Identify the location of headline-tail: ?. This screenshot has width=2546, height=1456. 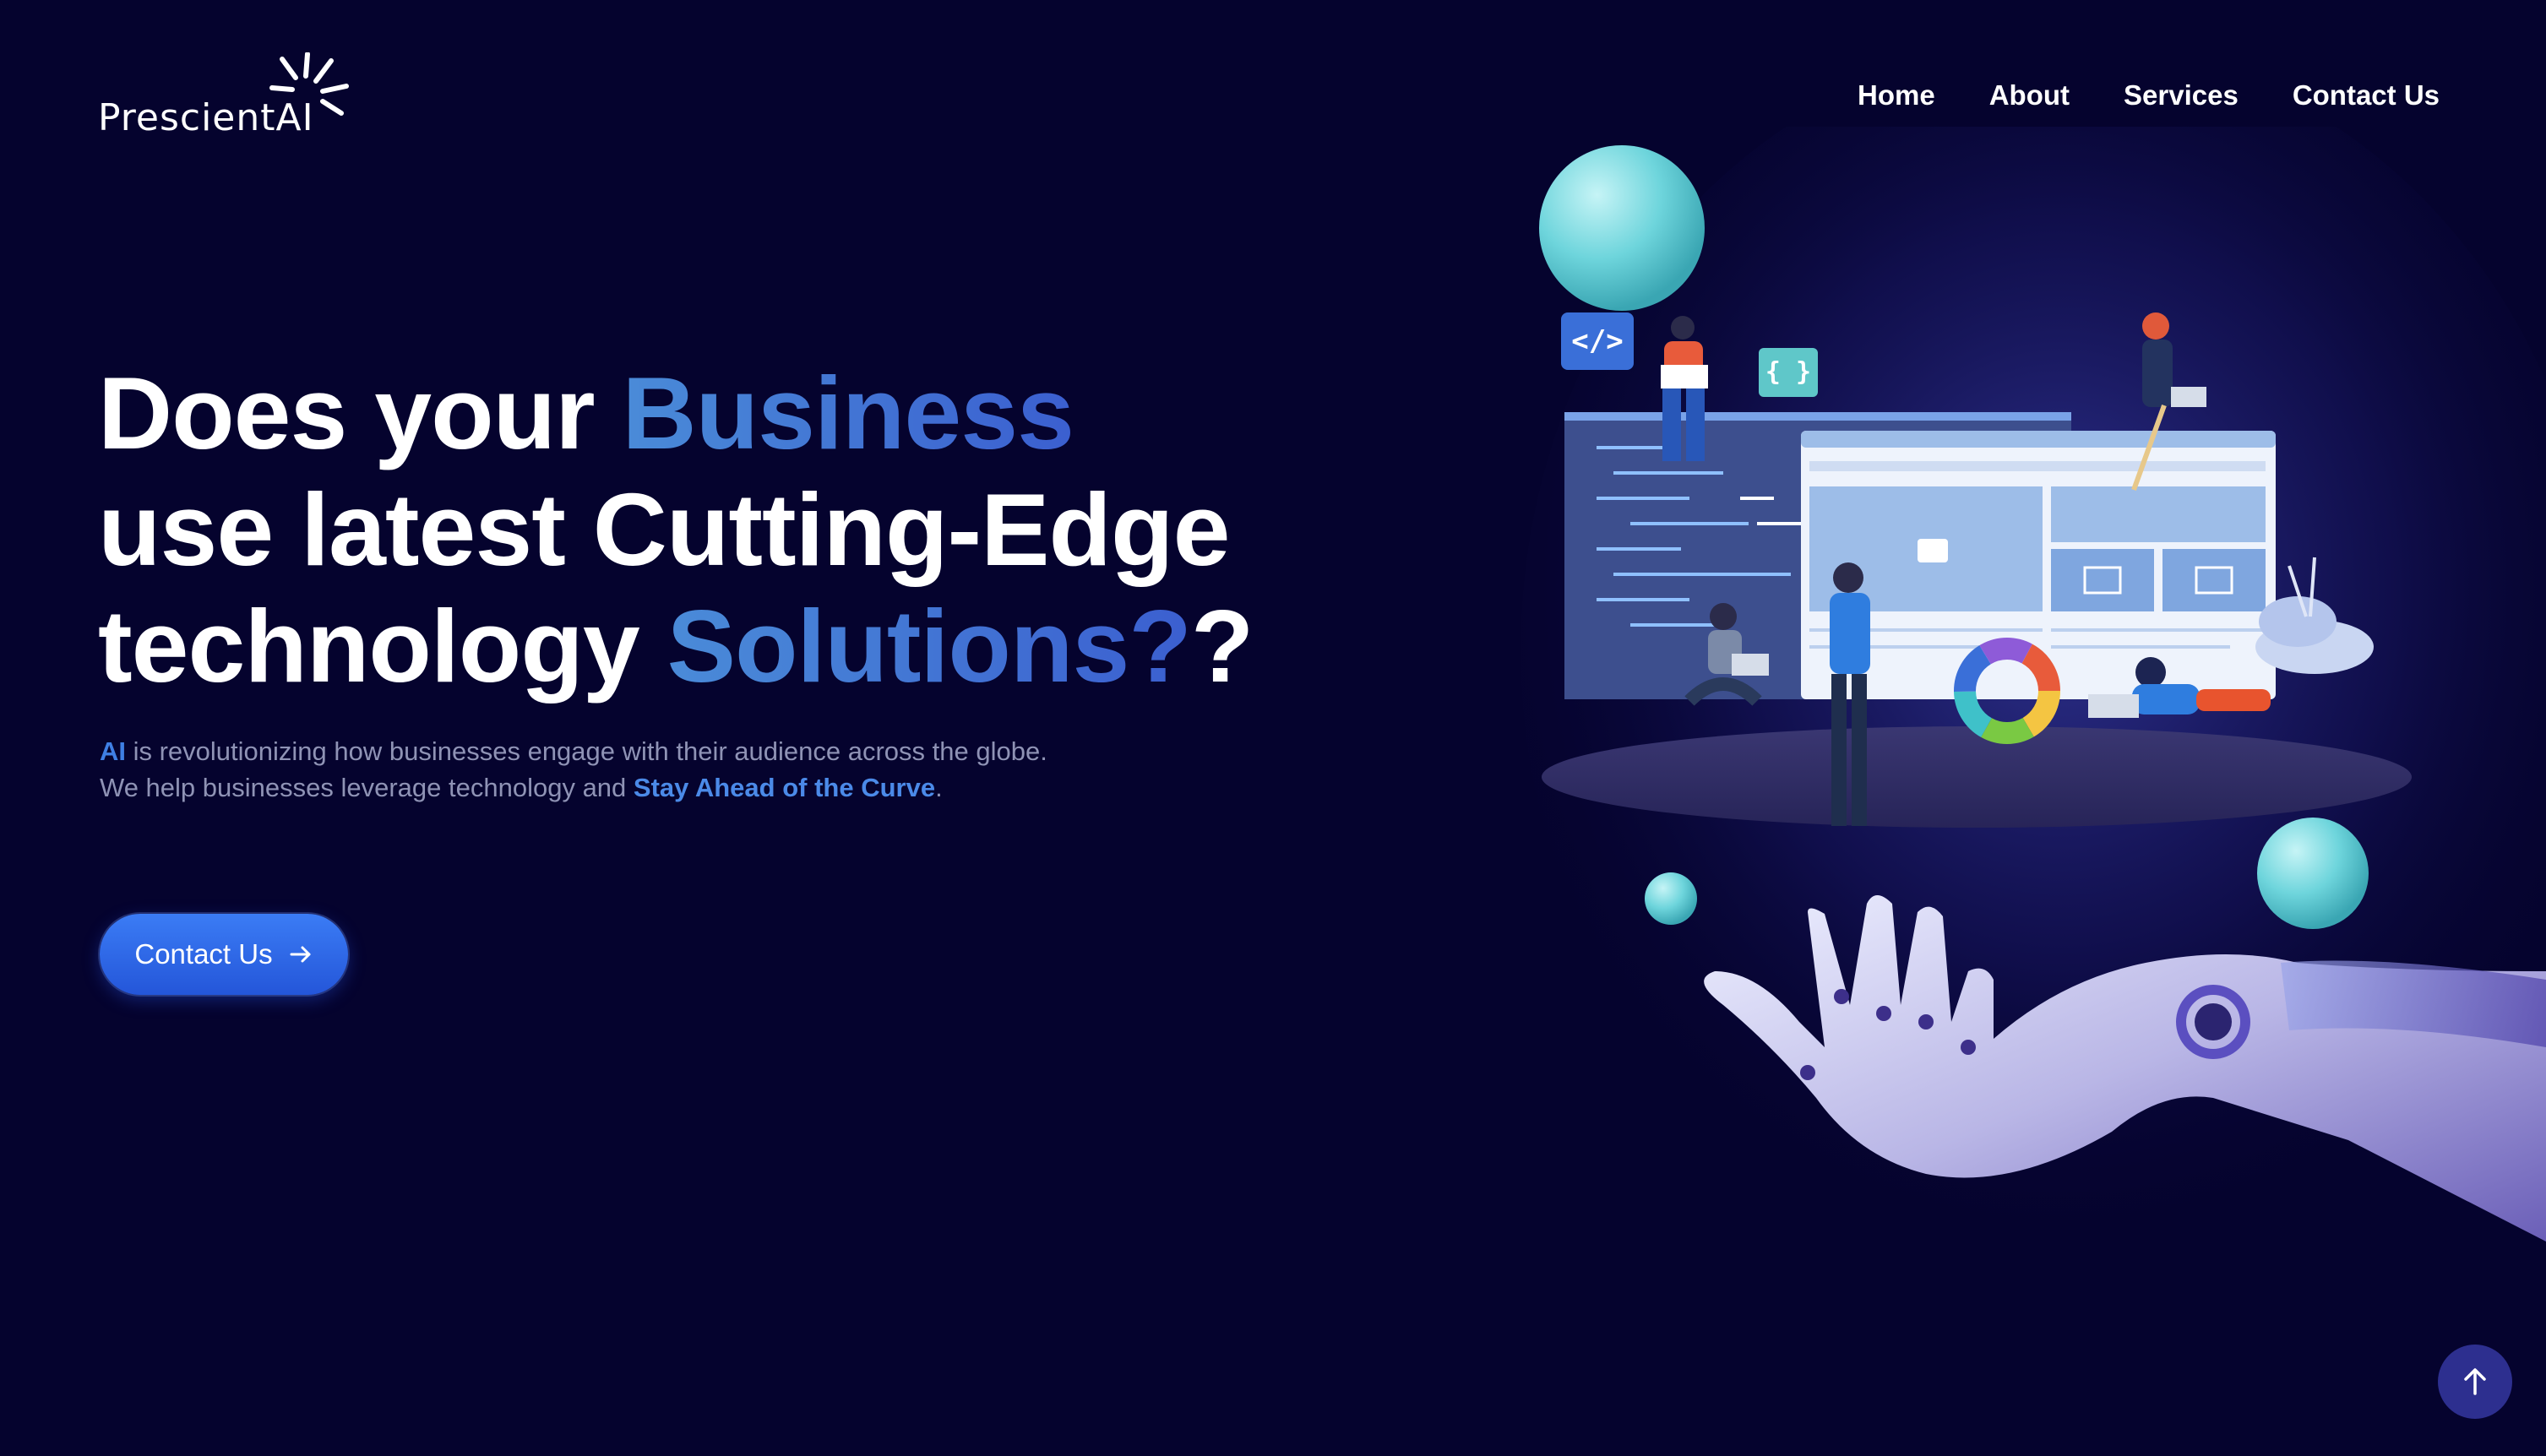
(1222, 646).